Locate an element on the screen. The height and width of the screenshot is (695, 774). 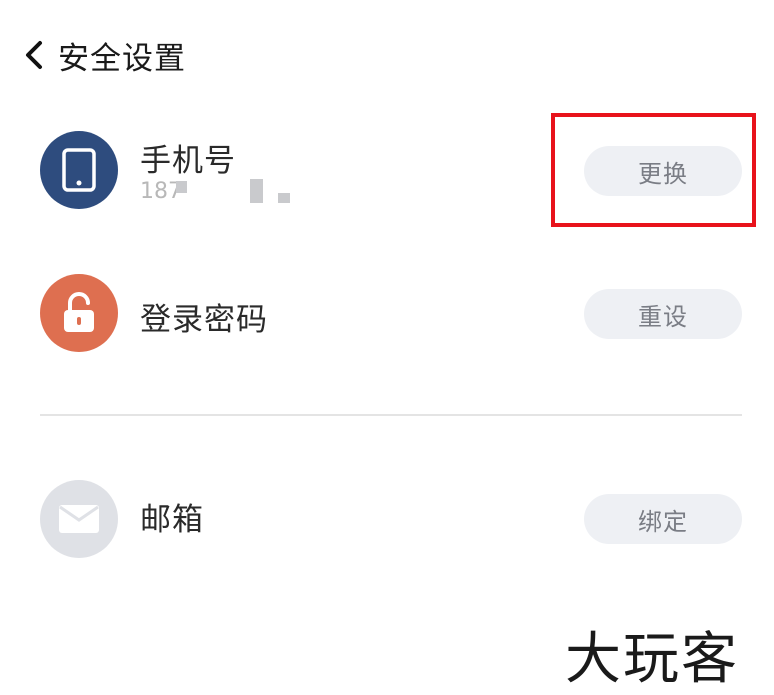
section-divider is located at coordinates (391, 415).